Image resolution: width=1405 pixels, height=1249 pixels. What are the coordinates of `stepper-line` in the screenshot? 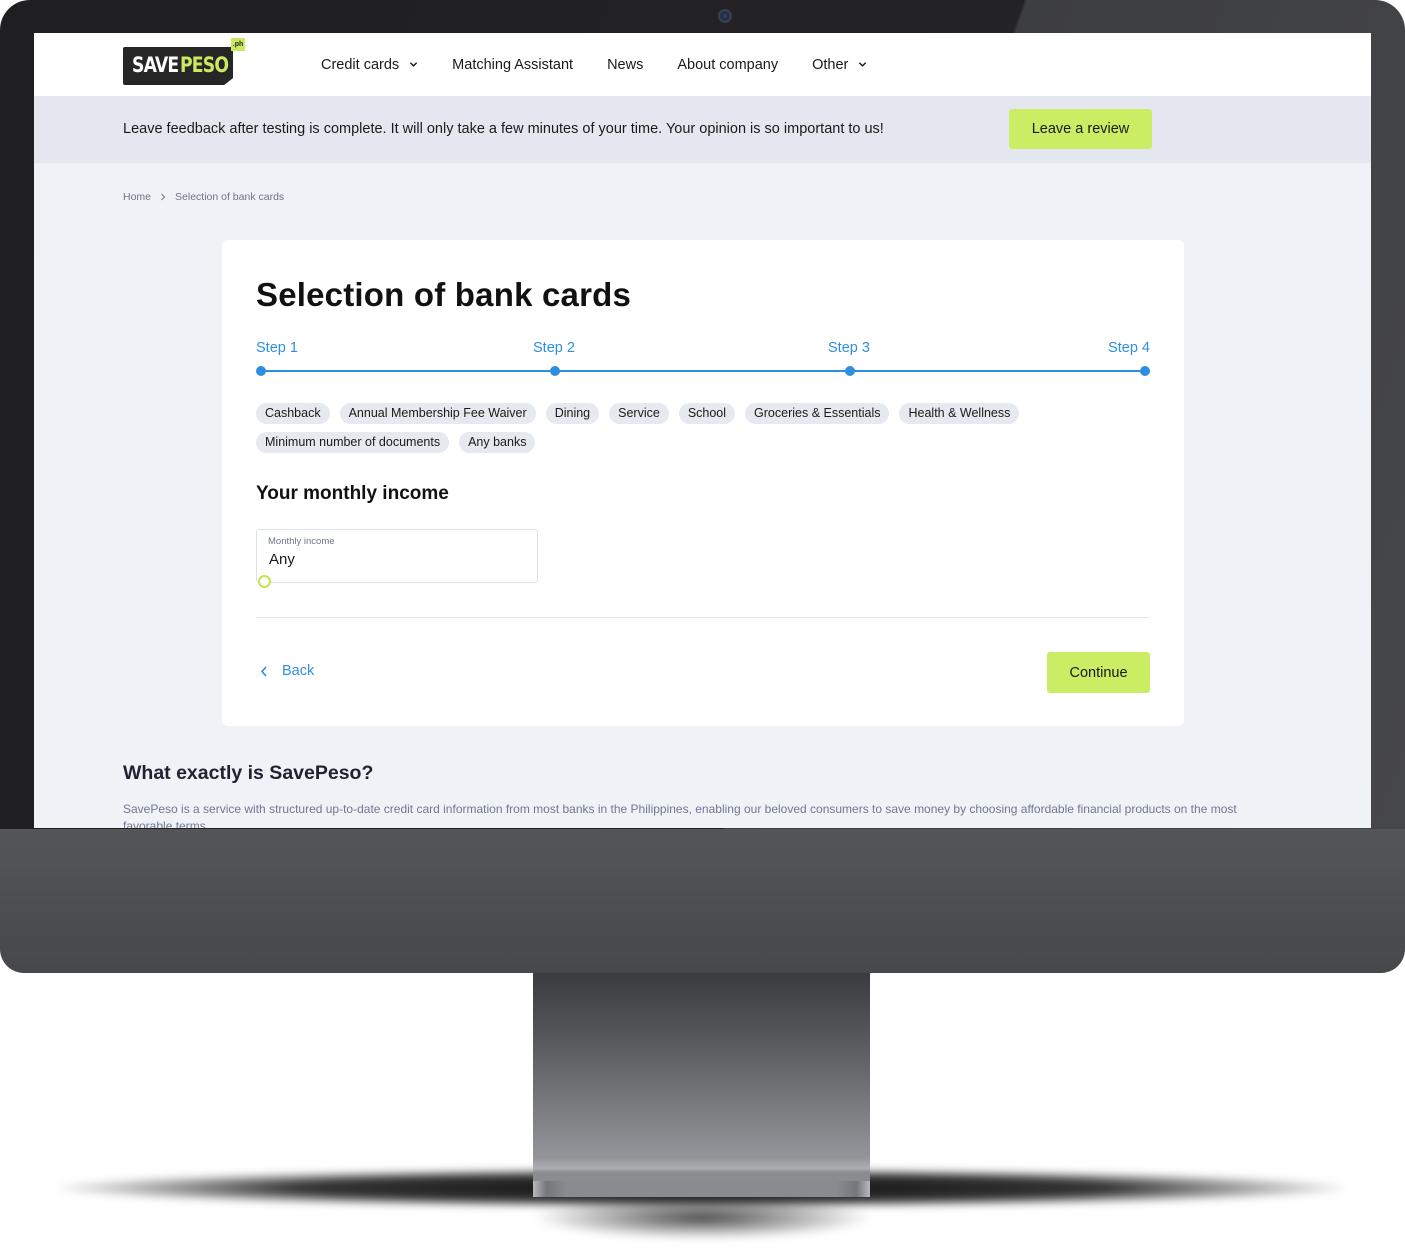 It's located at (703, 371).